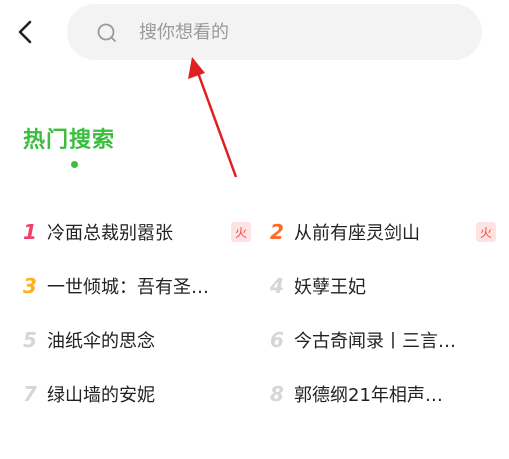 This screenshot has width=509, height=459. I want to click on rank-number: 5, so click(30, 340).